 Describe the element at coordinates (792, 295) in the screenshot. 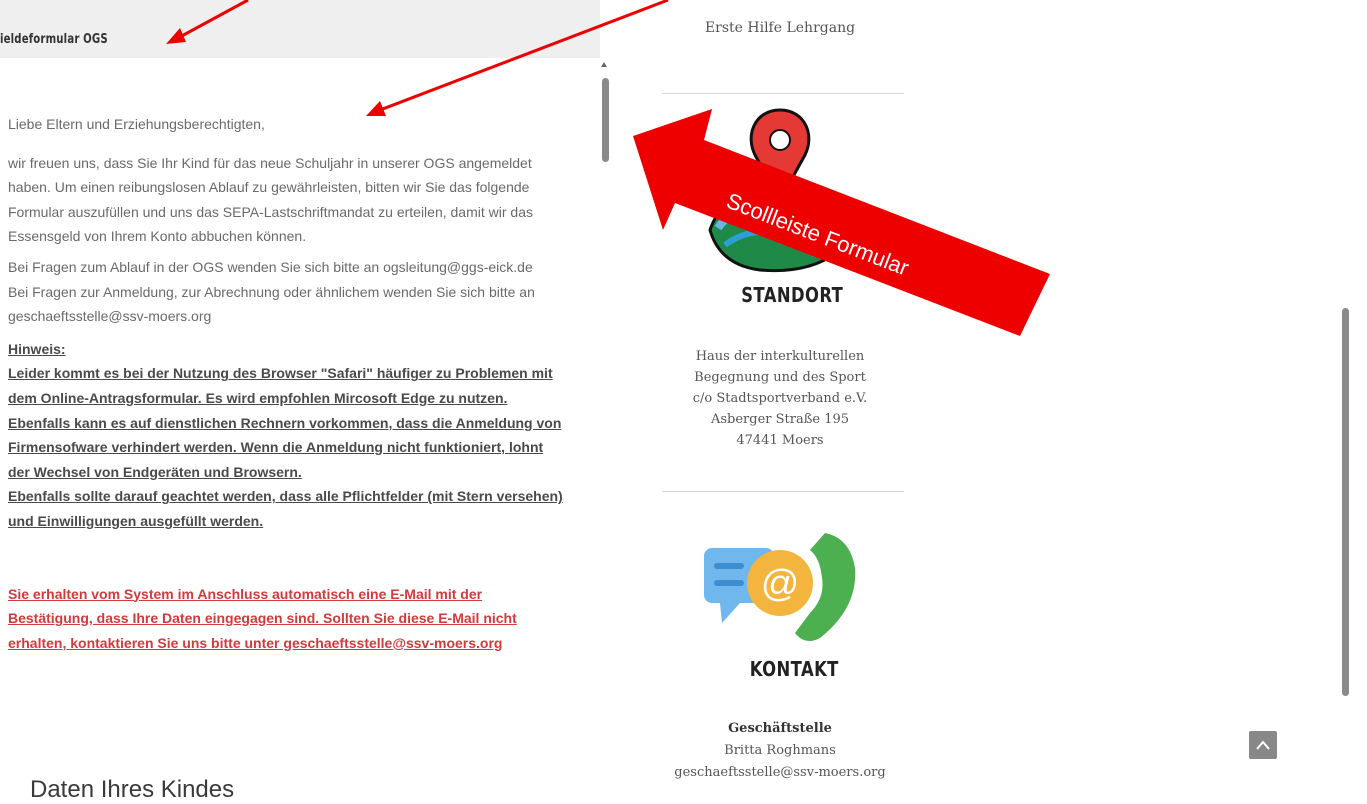

I see `standort-label: STANDORT` at that location.